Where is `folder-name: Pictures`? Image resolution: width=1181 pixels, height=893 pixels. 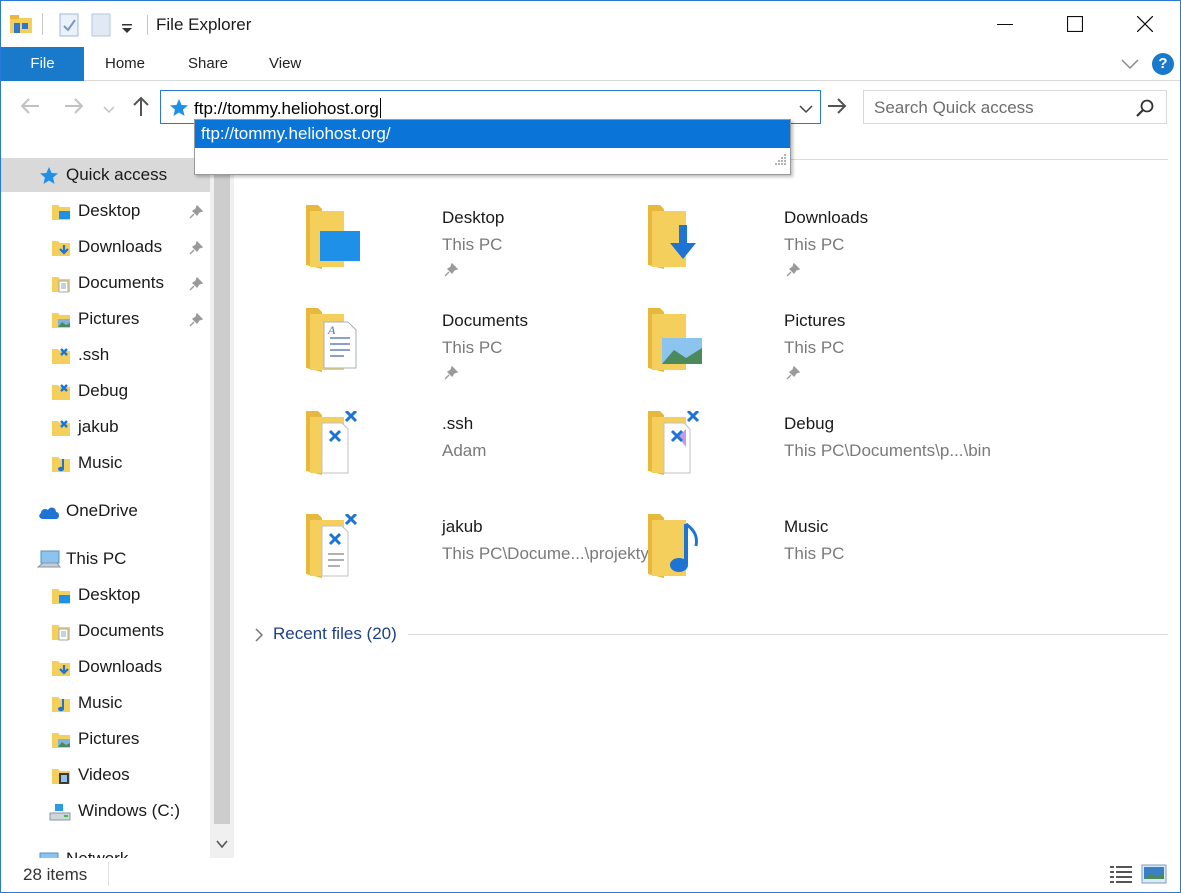
folder-name: Pictures is located at coordinates (815, 320).